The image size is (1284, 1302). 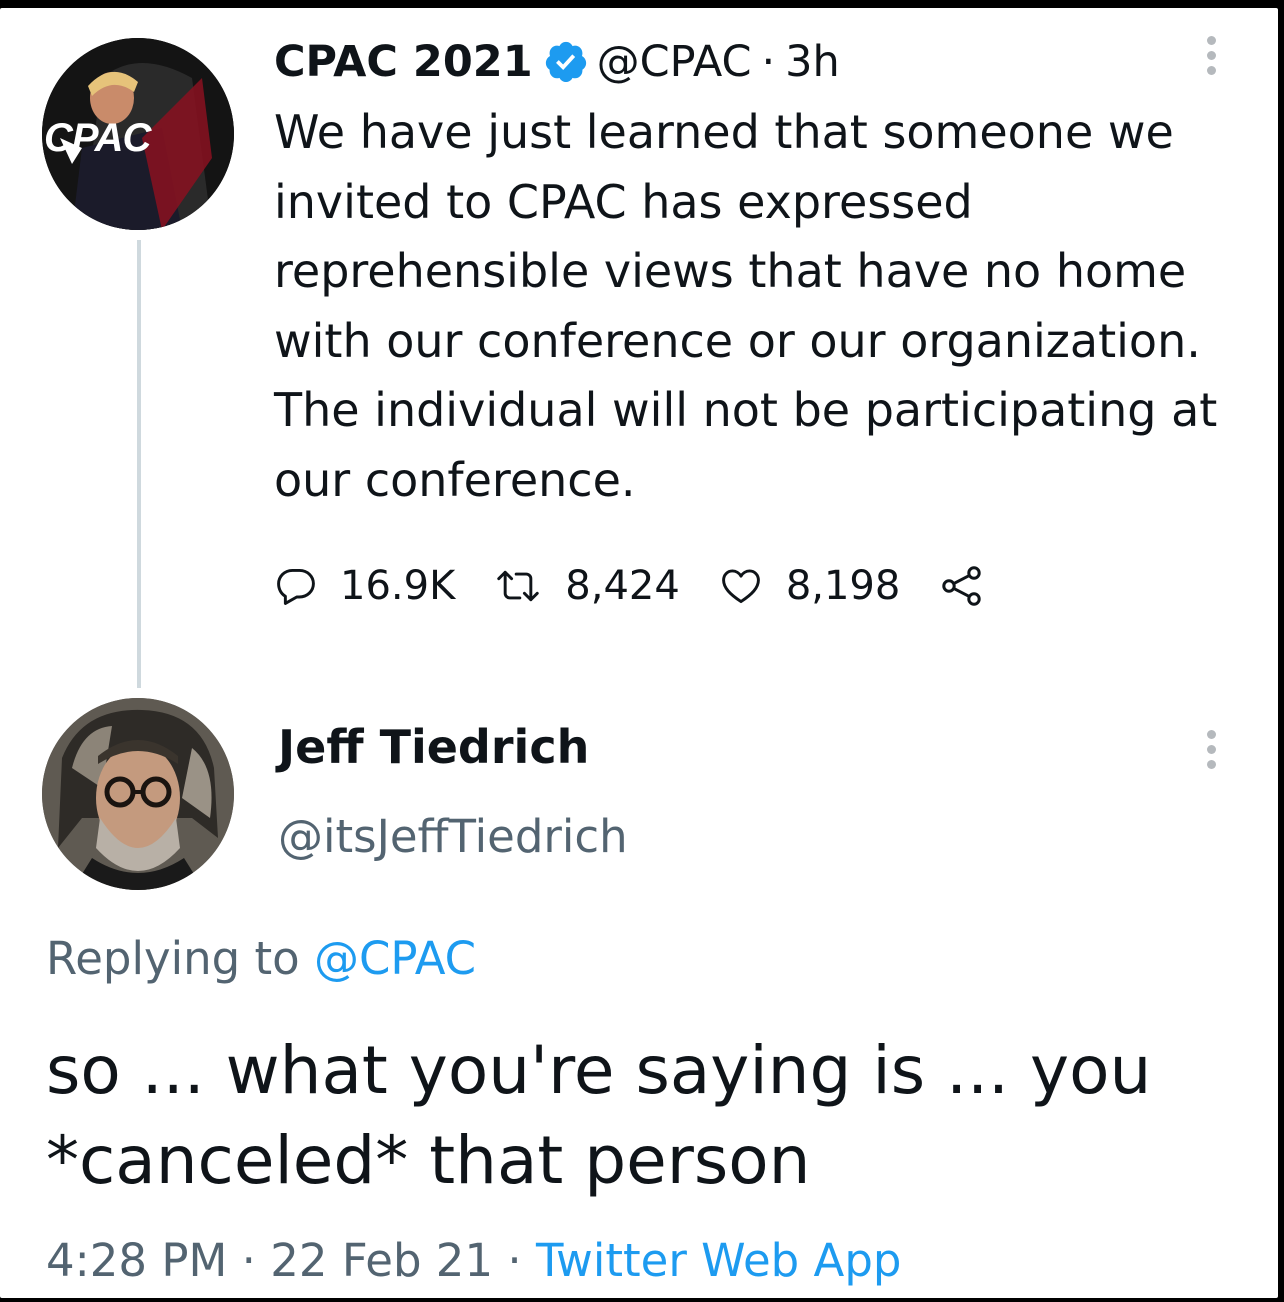 What do you see at coordinates (403, 62) in the screenshot?
I see `author-name: CPAC 2021` at bounding box center [403, 62].